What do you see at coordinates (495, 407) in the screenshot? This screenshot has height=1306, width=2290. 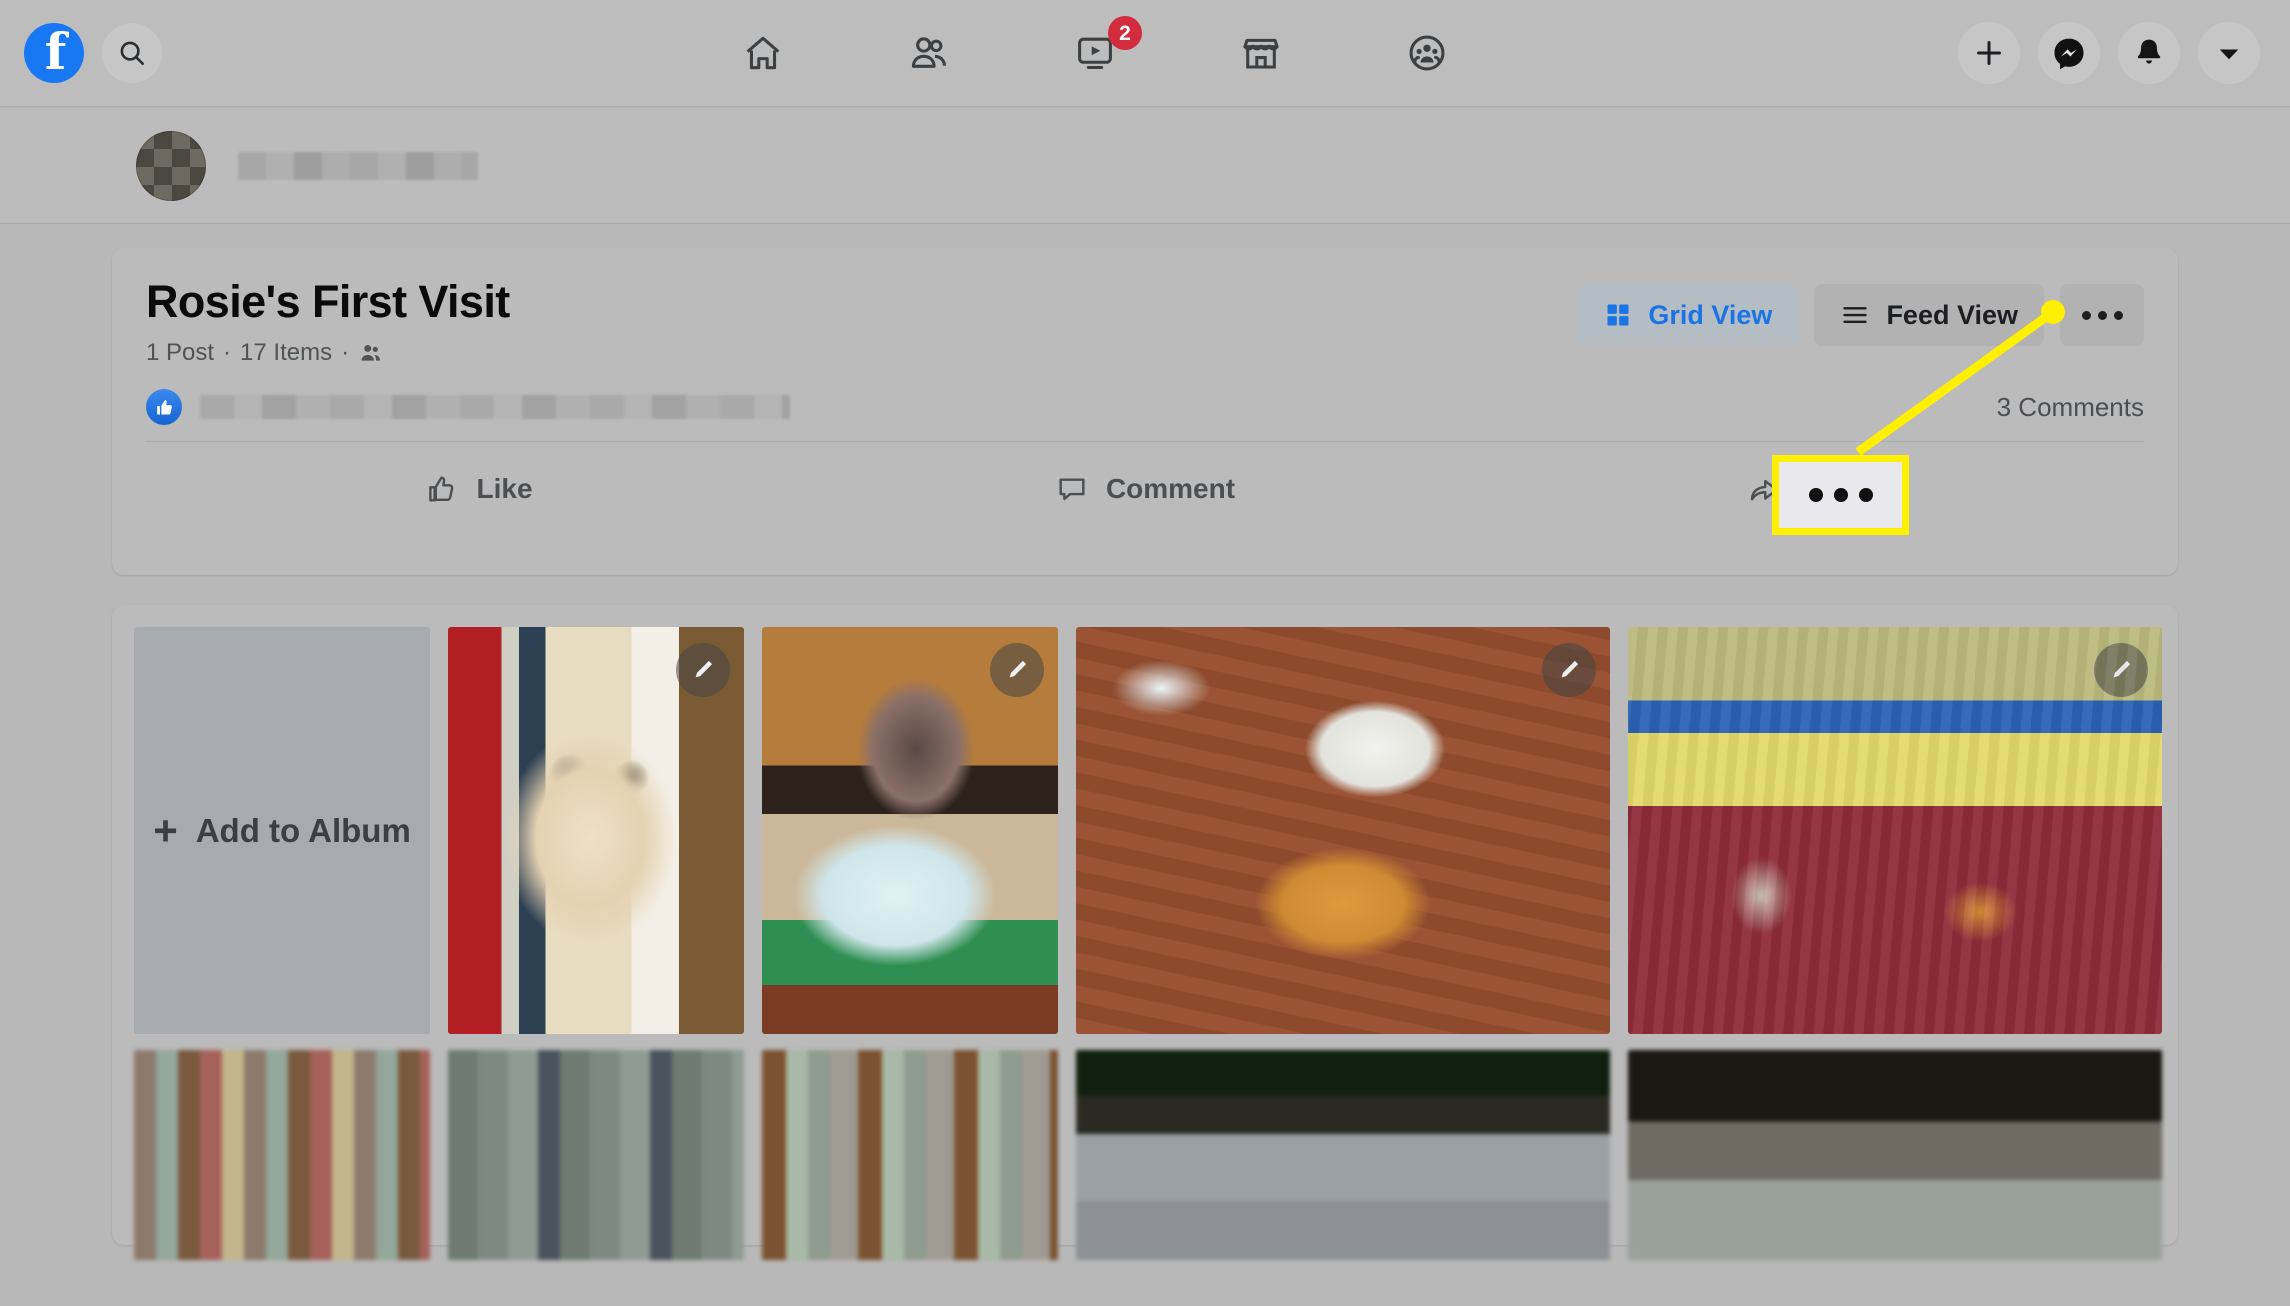 I see `reaction-names-redacted` at bounding box center [495, 407].